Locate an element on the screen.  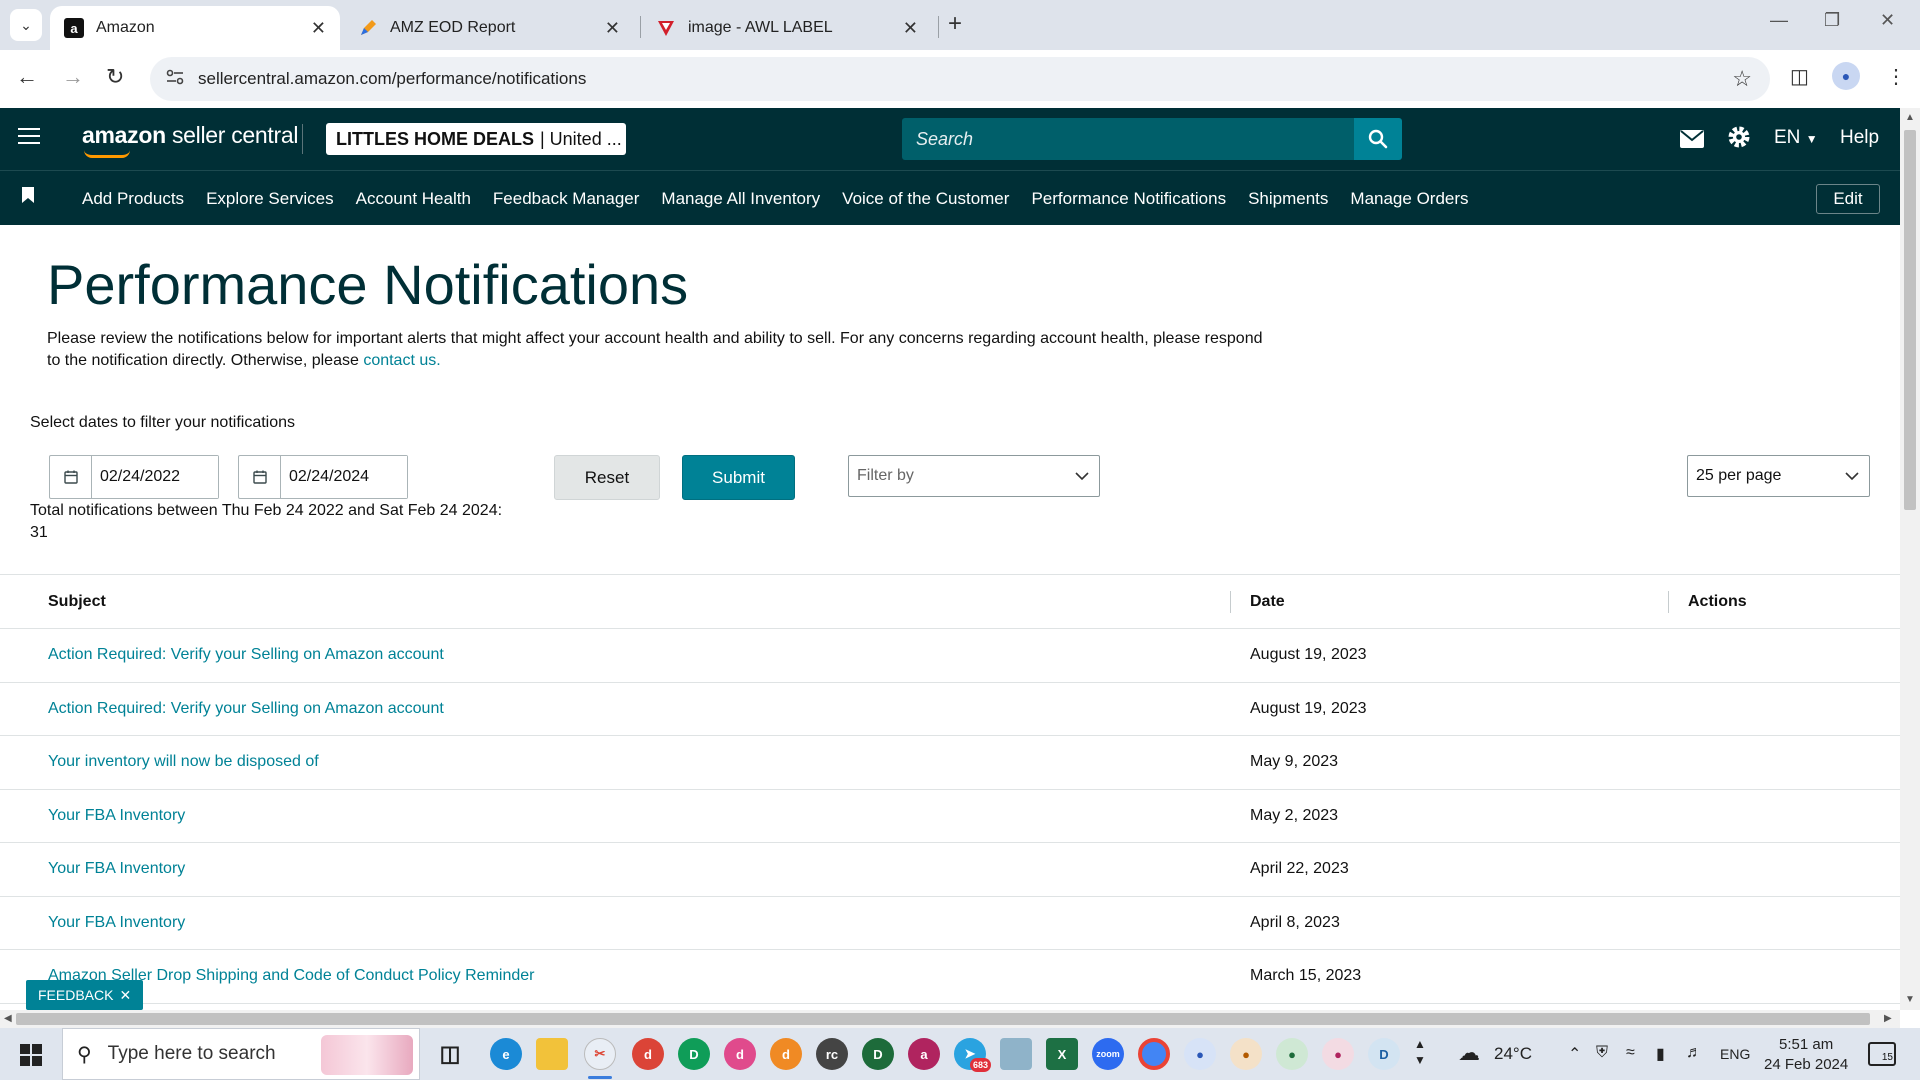
contact-us-link: contact us. is located at coordinates (401, 360).